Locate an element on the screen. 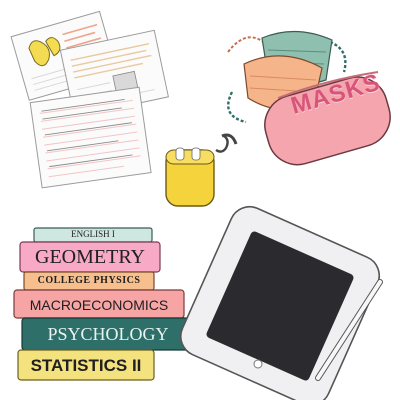  book-title-macroeconomics: MACROECONOMICS is located at coordinates (99, 305).